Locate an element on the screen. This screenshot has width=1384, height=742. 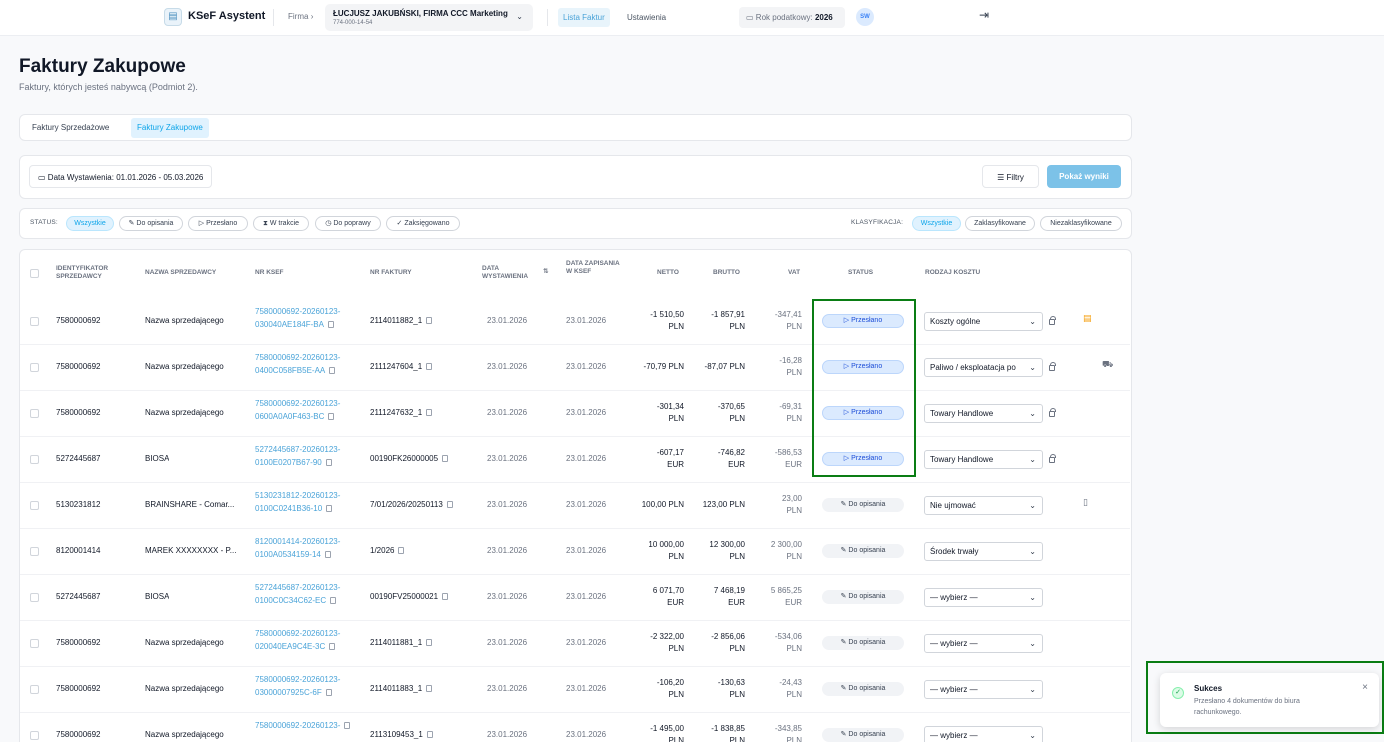
status-chip-to-describe: ✎ Do opisania is located at coordinates (151, 223).